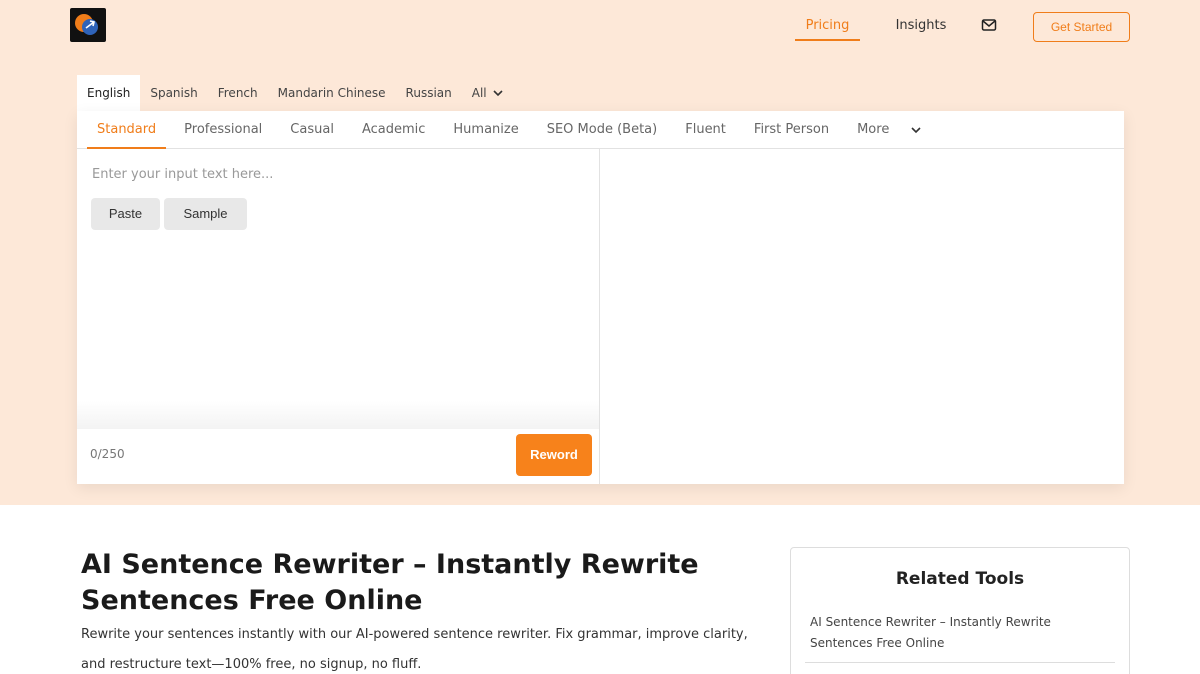 The image size is (1200, 674). I want to click on tab-mode-first-person: First Person, so click(791, 130).